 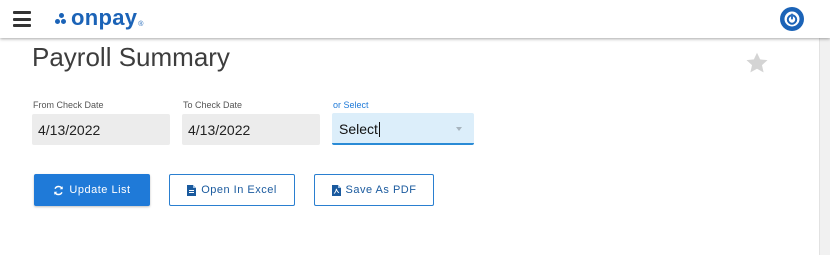 I want to click on onpay-logo: onpay ®, so click(x=99, y=17).